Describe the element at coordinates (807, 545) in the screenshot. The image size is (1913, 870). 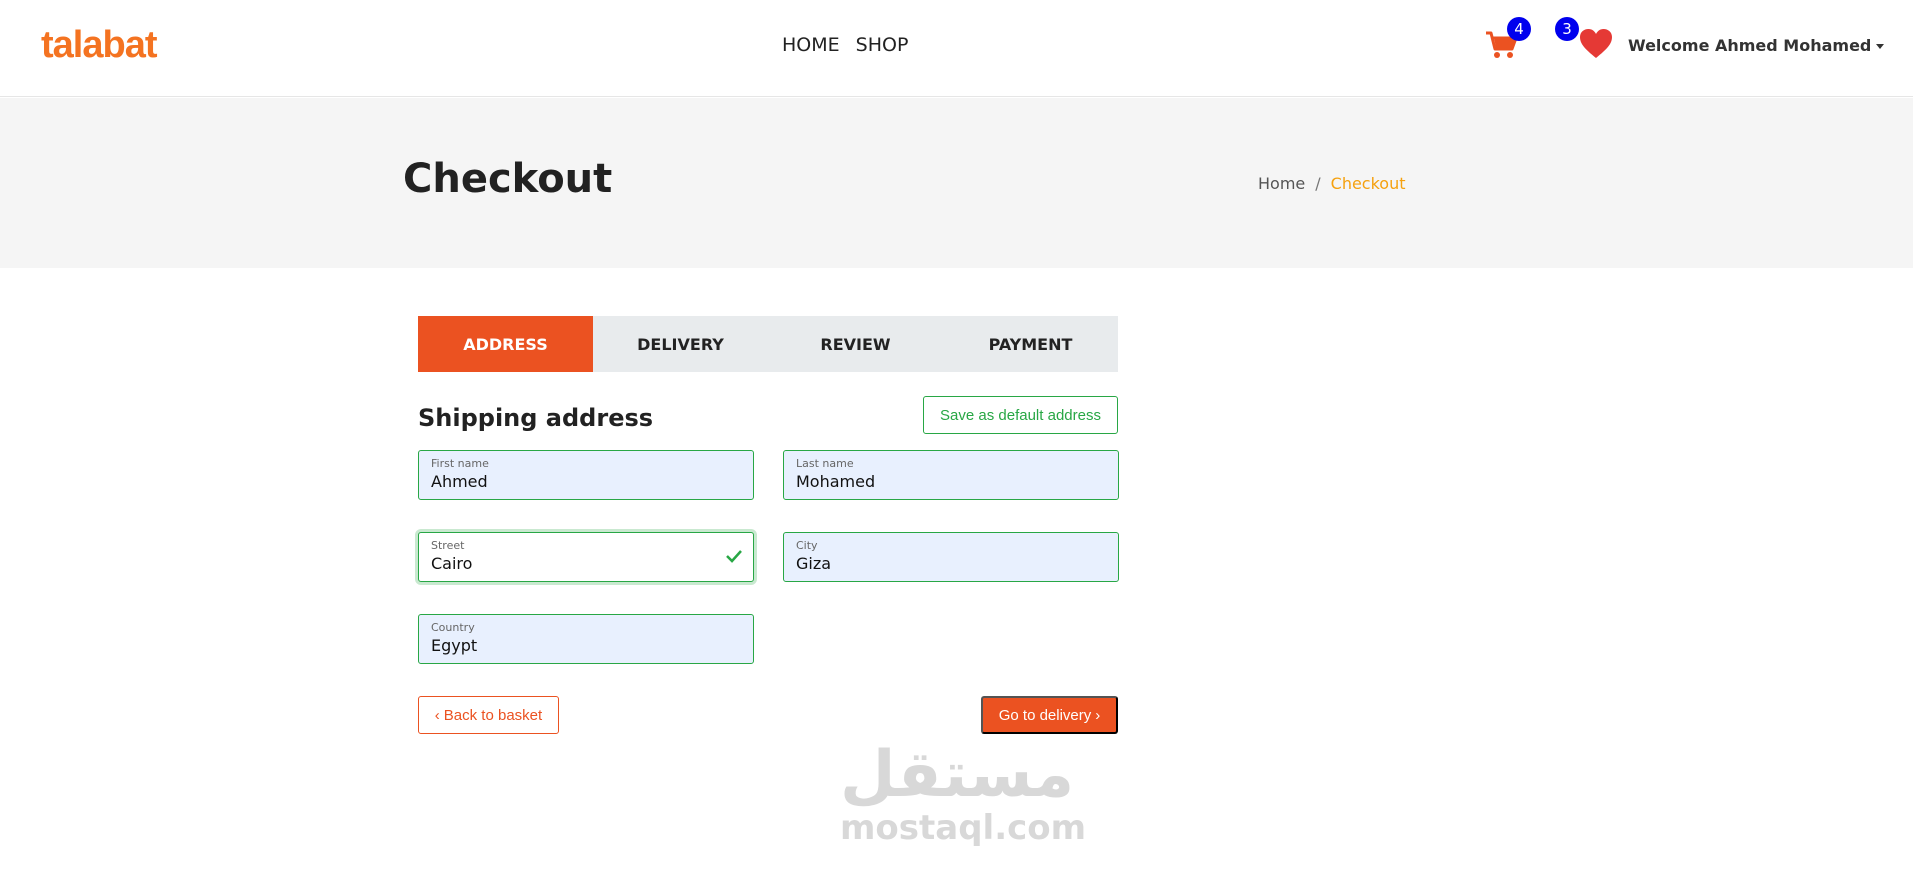
I see `city-label: City` at that location.